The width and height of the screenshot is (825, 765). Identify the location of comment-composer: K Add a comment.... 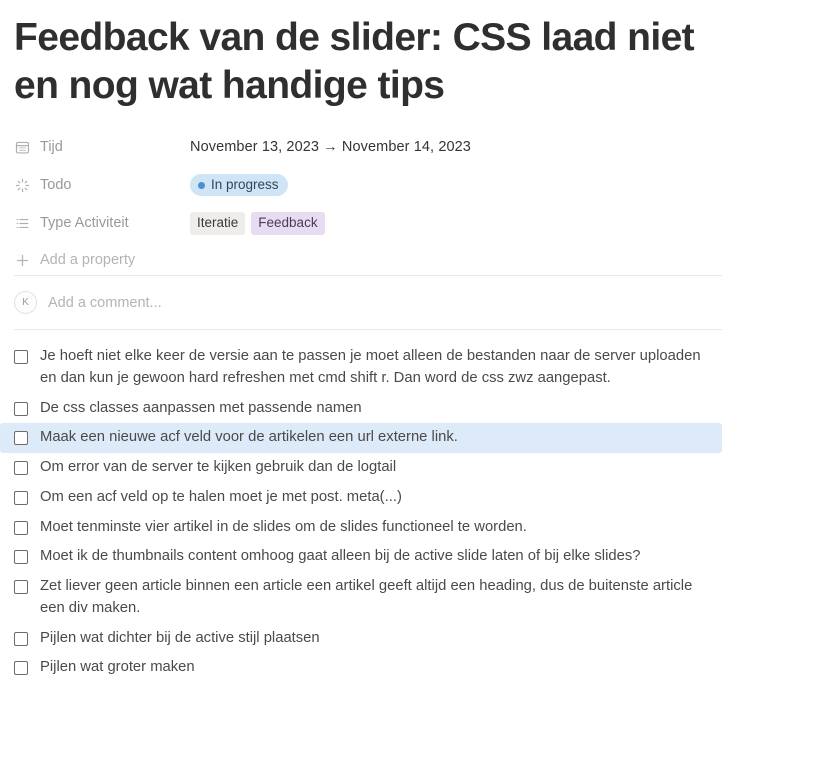
(412, 302).